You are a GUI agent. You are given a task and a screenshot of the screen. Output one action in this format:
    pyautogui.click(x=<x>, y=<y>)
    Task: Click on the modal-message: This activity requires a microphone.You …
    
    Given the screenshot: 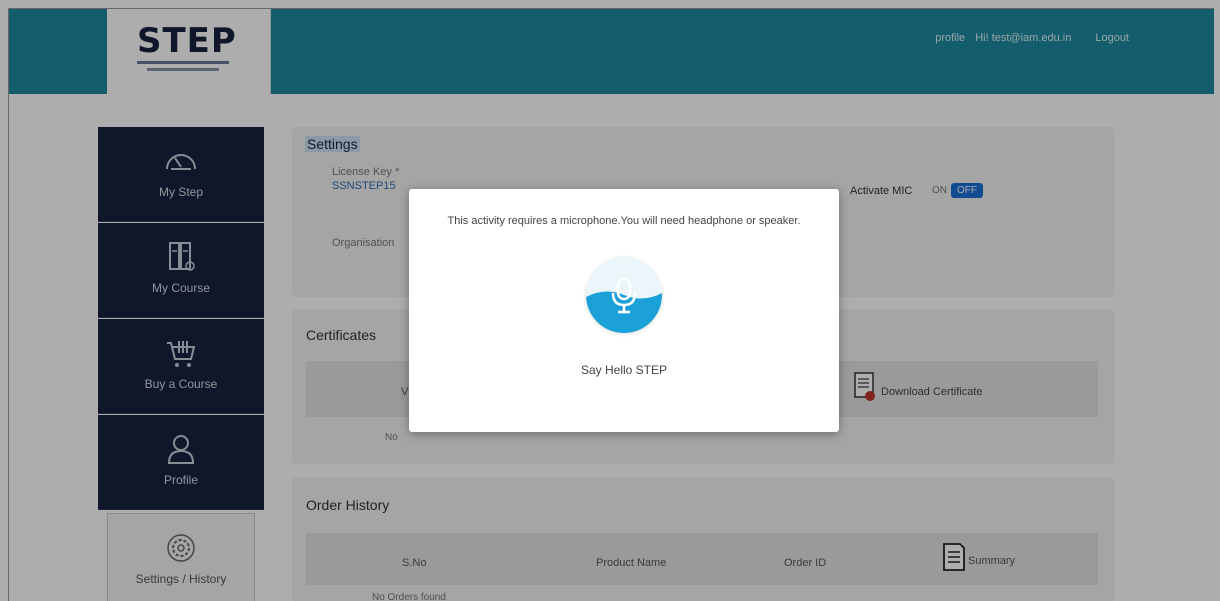 What is the action you would take?
    pyautogui.click(x=624, y=221)
    